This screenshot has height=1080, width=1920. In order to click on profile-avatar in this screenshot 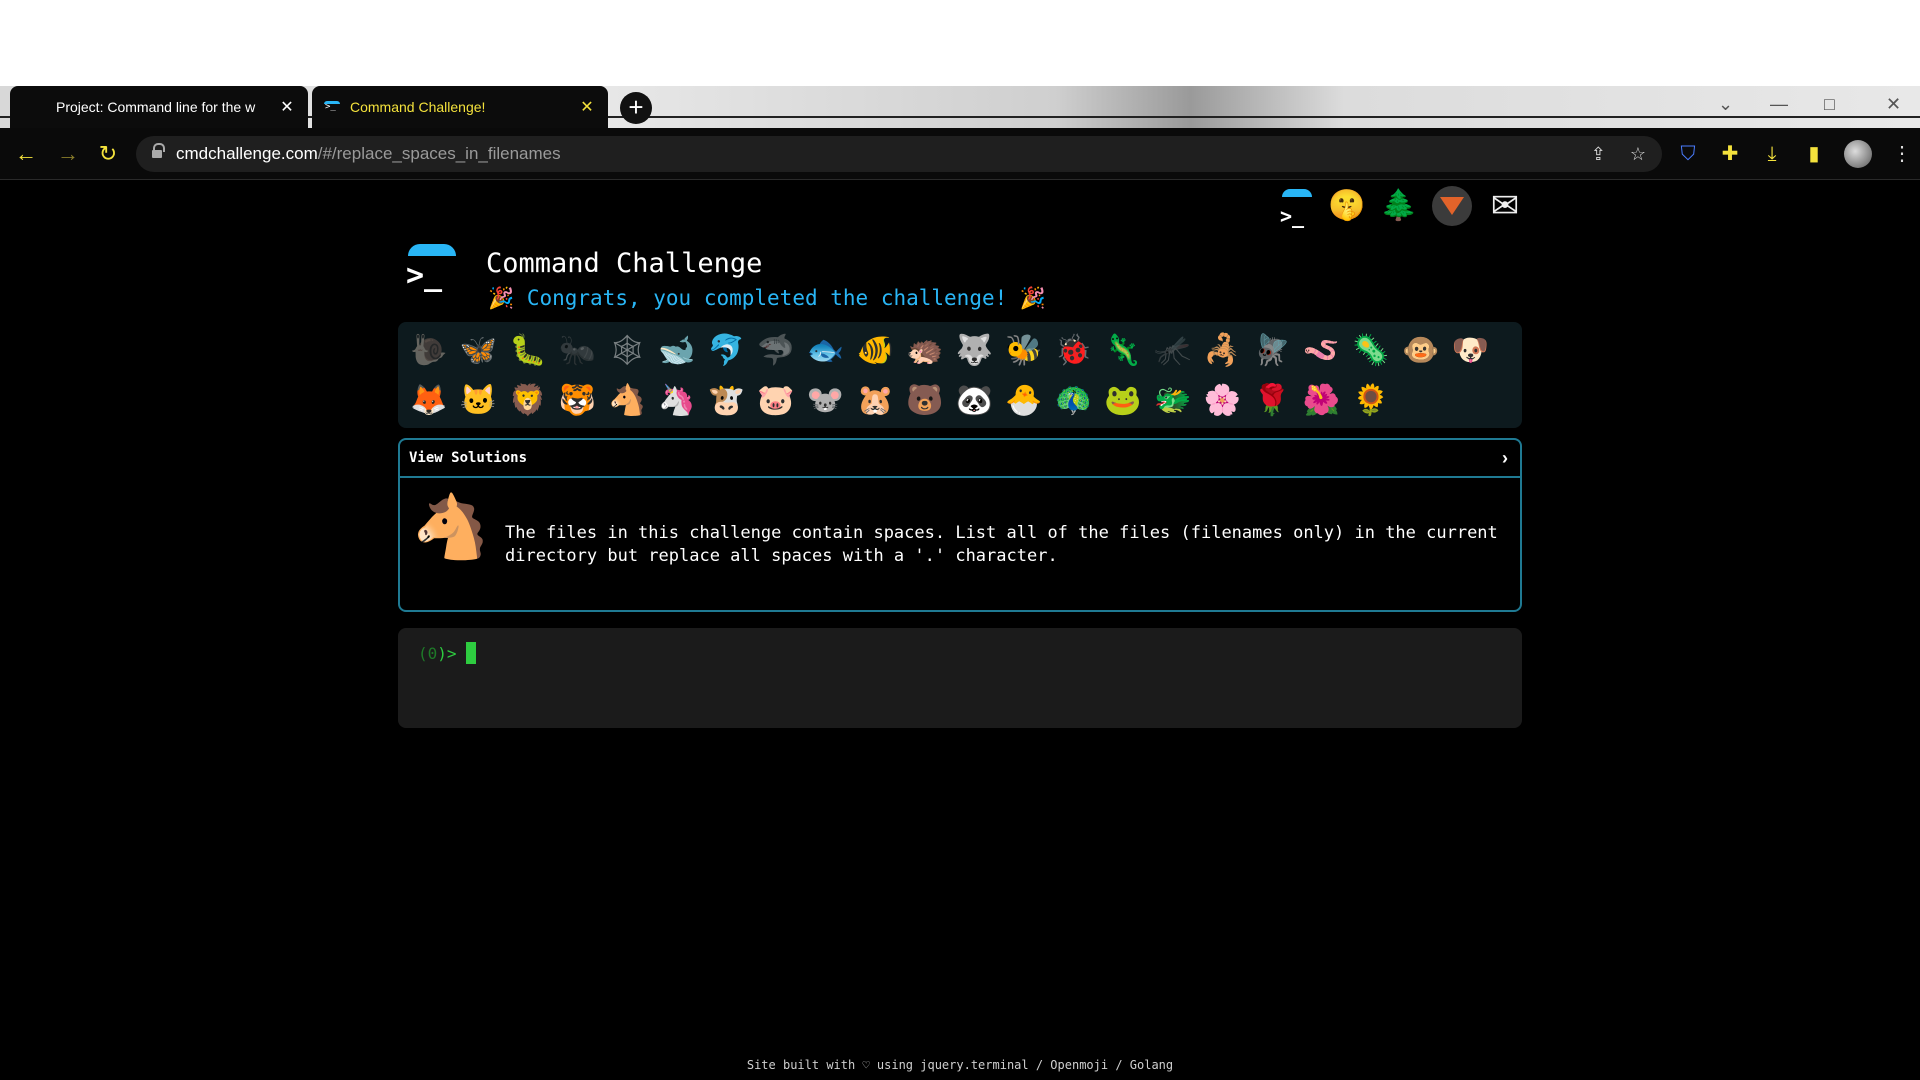, I will do `click(1858, 154)`.